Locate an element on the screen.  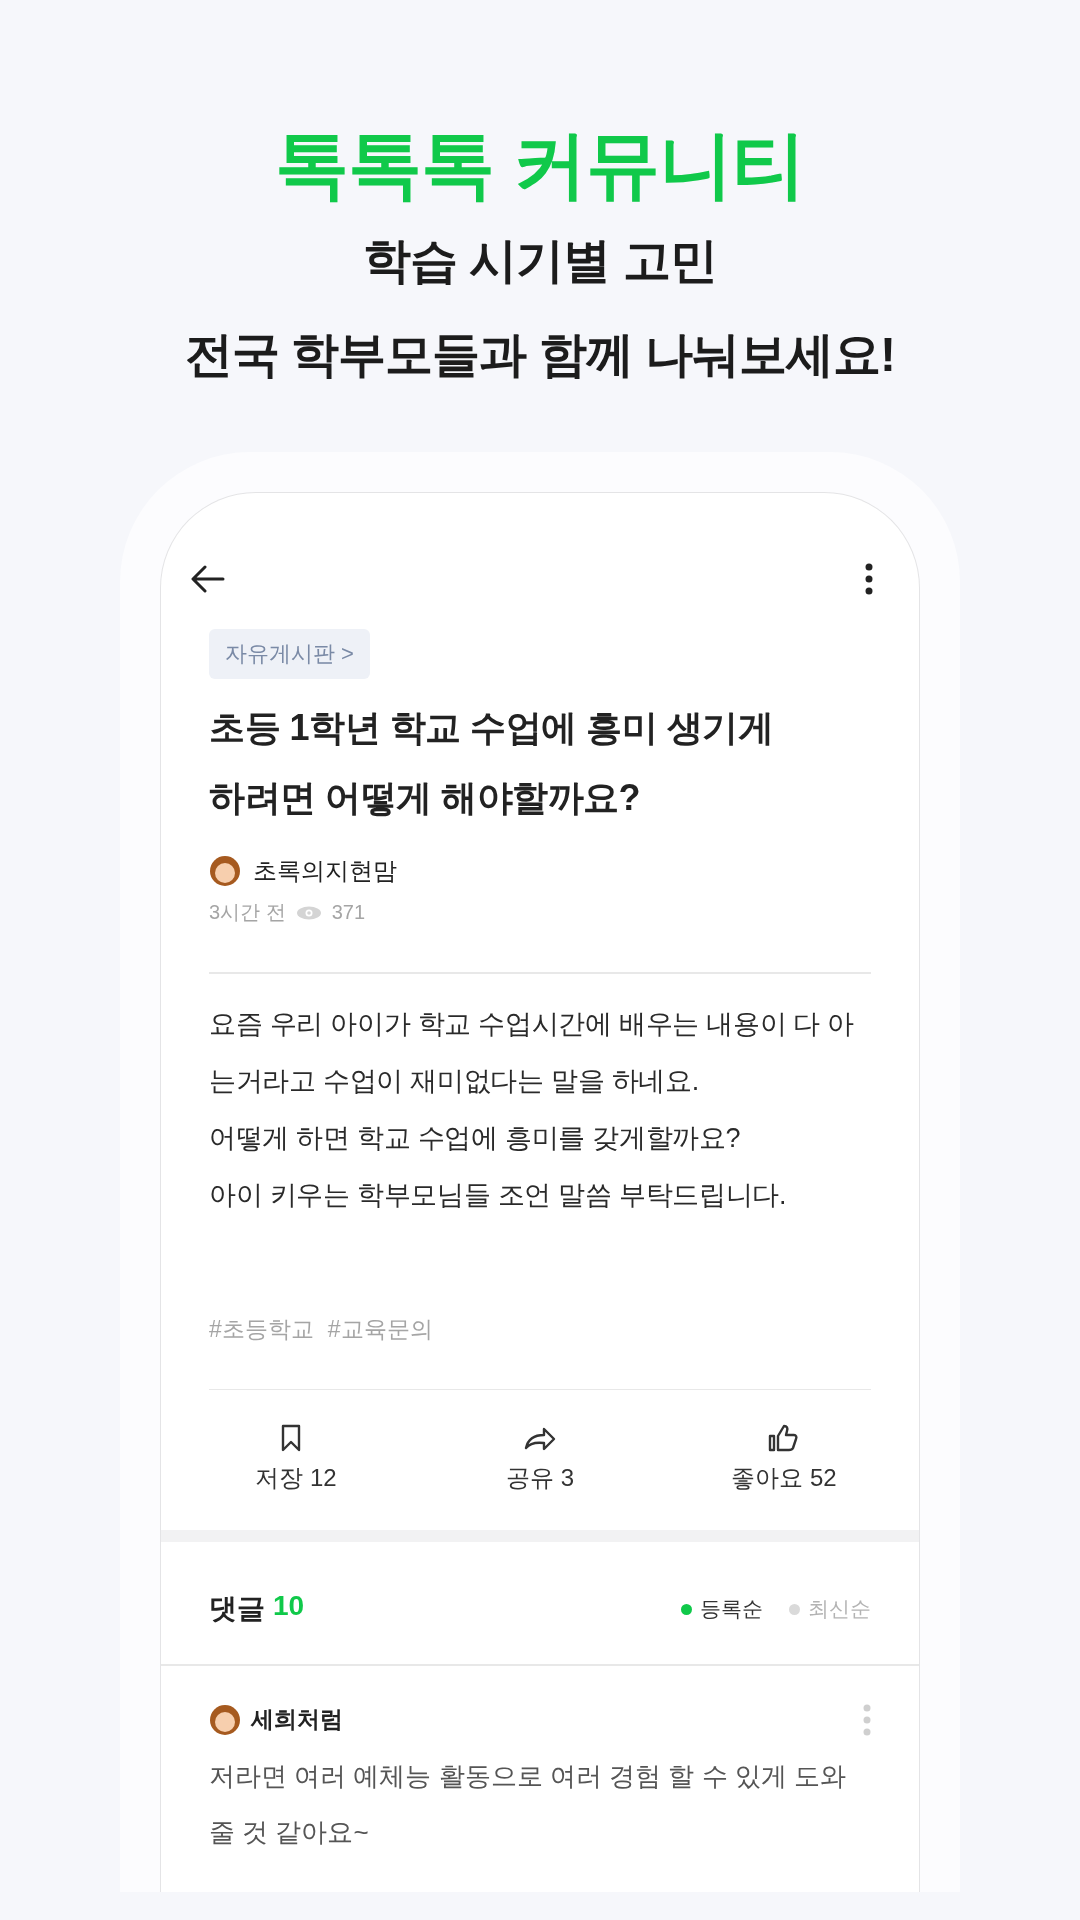
comments-title: 댓글 is located at coordinates (237, 1609).